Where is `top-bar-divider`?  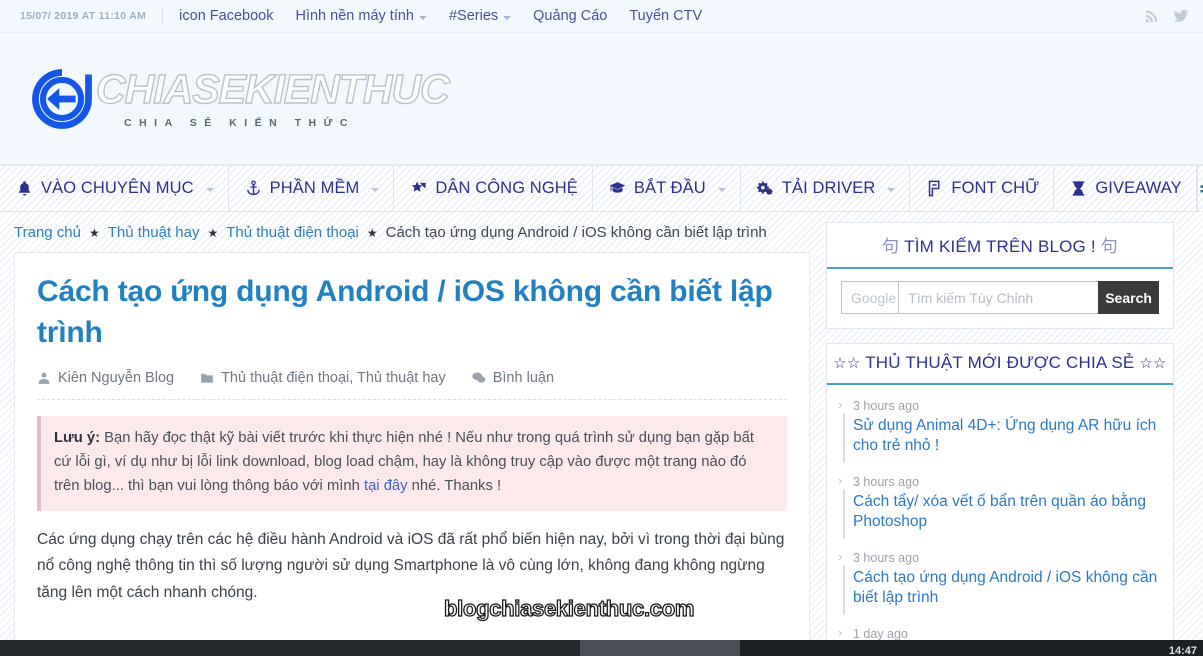
top-bar-divider is located at coordinates (163, 16).